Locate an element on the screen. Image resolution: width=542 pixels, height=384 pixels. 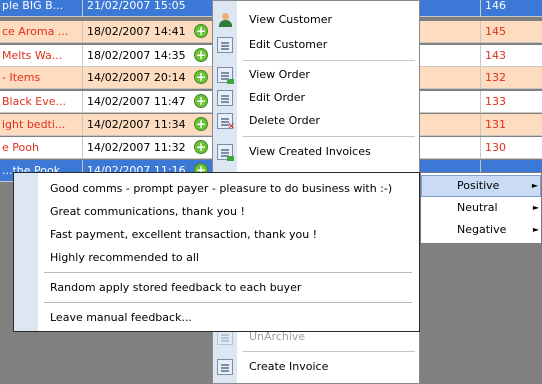
feedback-rating-submenu: Positive ► Neutral ► Negative ► is located at coordinates (481, 208).